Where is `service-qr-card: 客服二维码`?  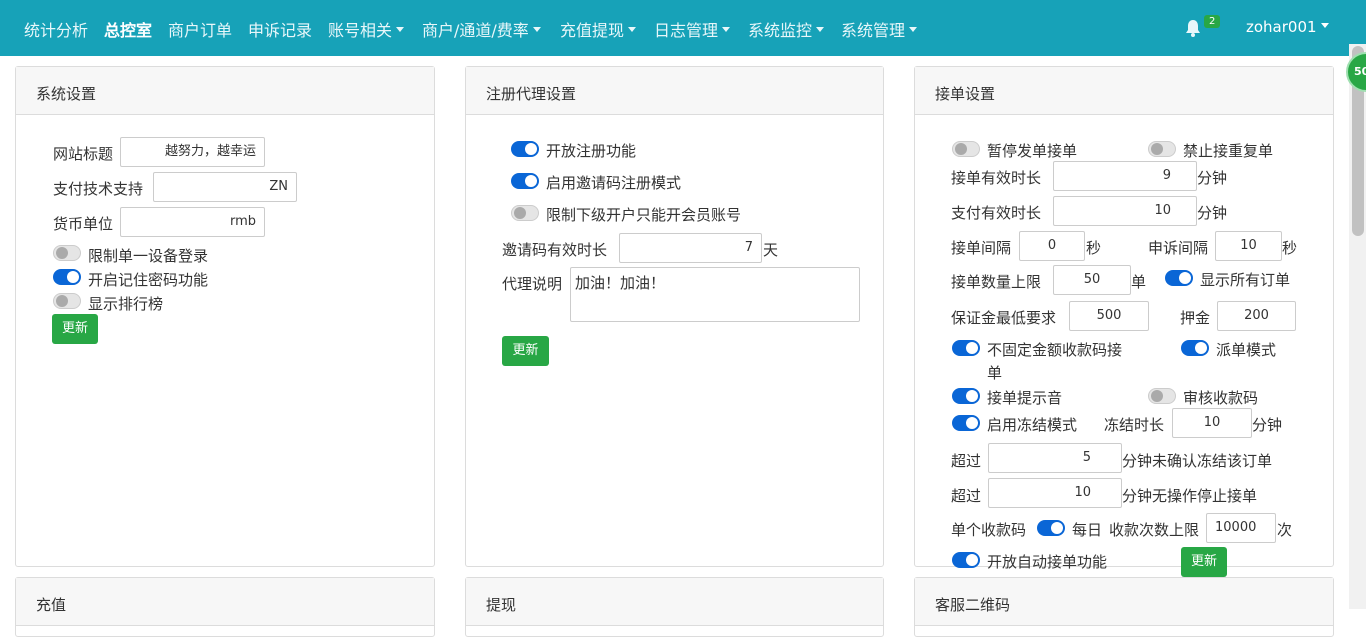 service-qr-card: 客服二维码 is located at coordinates (1124, 607).